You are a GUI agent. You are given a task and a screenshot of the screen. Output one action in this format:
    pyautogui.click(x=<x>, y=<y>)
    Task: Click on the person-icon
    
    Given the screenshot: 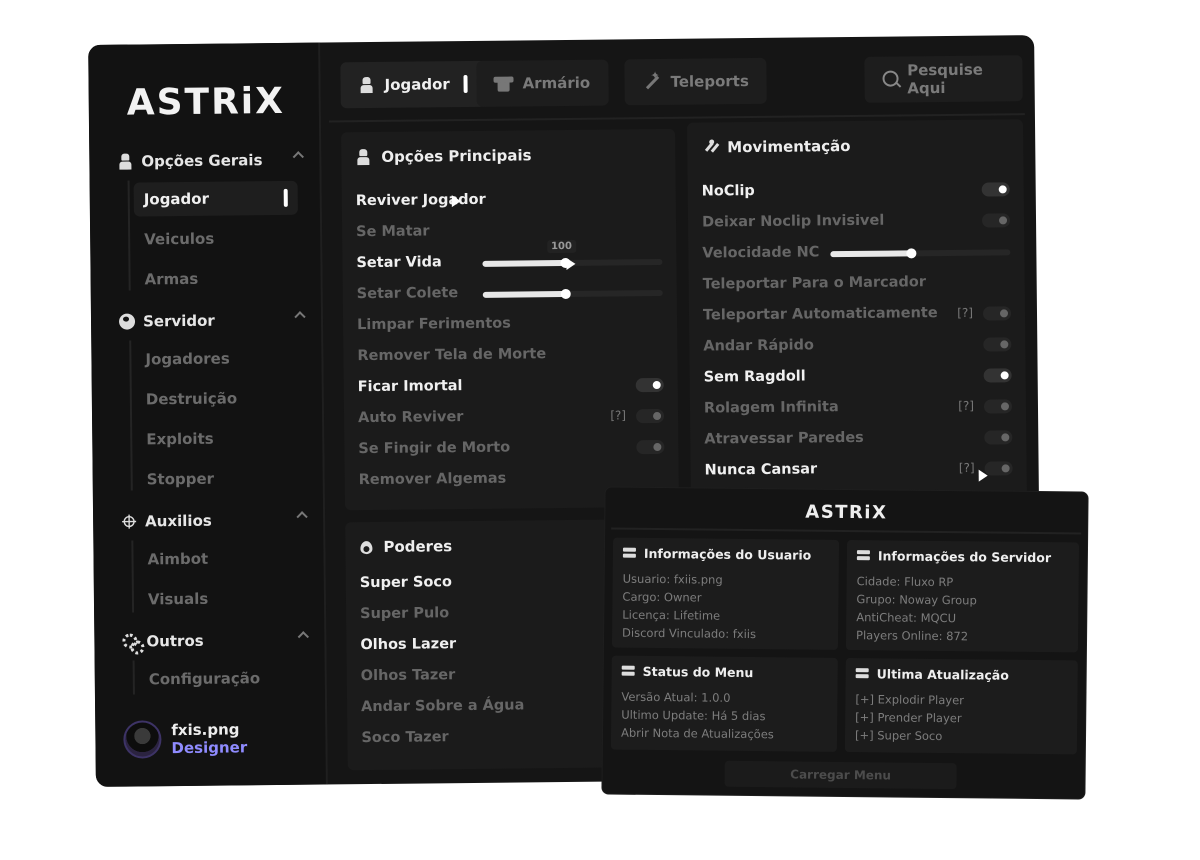 What is the action you would take?
    pyautogui.click(x=366, y=85)
    